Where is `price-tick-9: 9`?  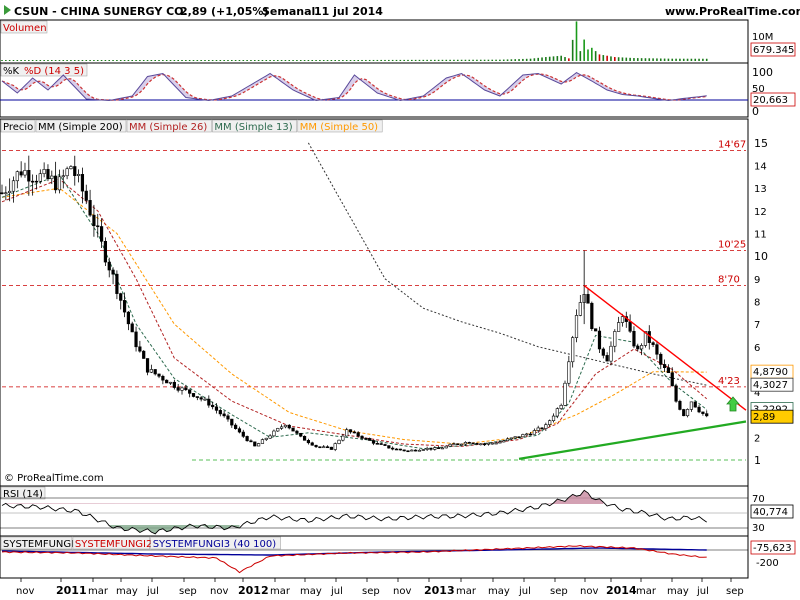
price-tick-9: 9 is located at coordinates (757, 280).